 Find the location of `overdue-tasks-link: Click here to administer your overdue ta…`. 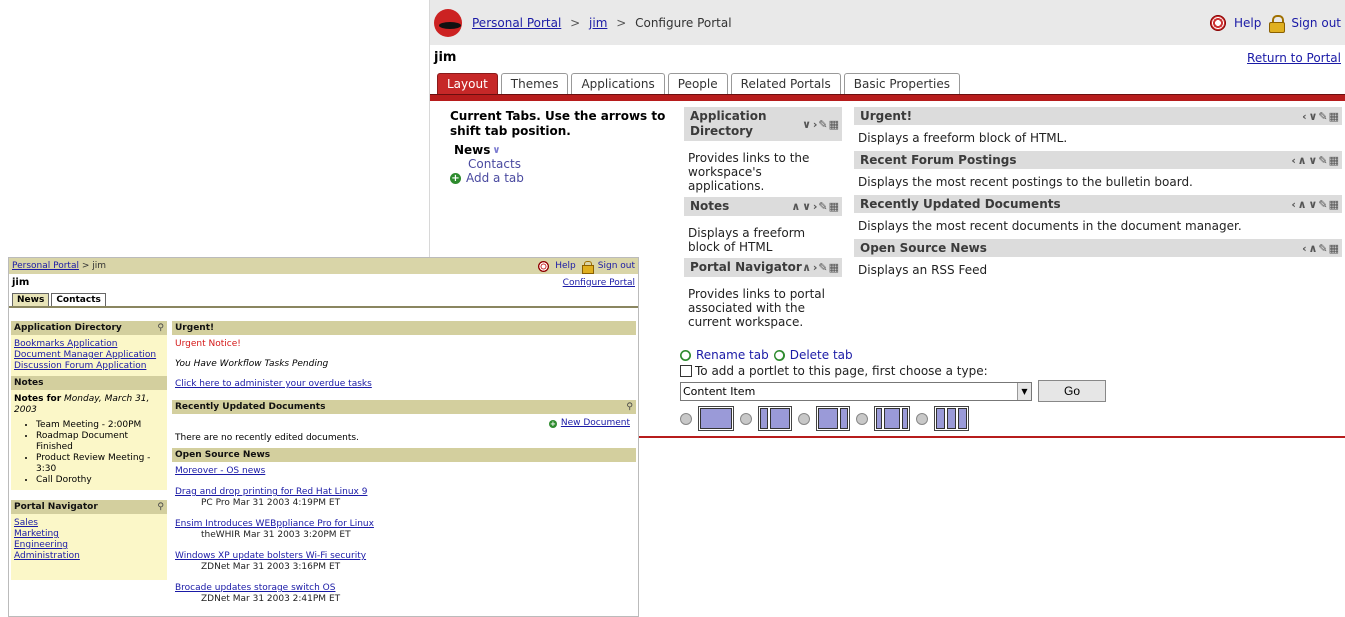

overdue-tasks-link: Click here to administer your overdue ta… is located at coordinates (404, 384).